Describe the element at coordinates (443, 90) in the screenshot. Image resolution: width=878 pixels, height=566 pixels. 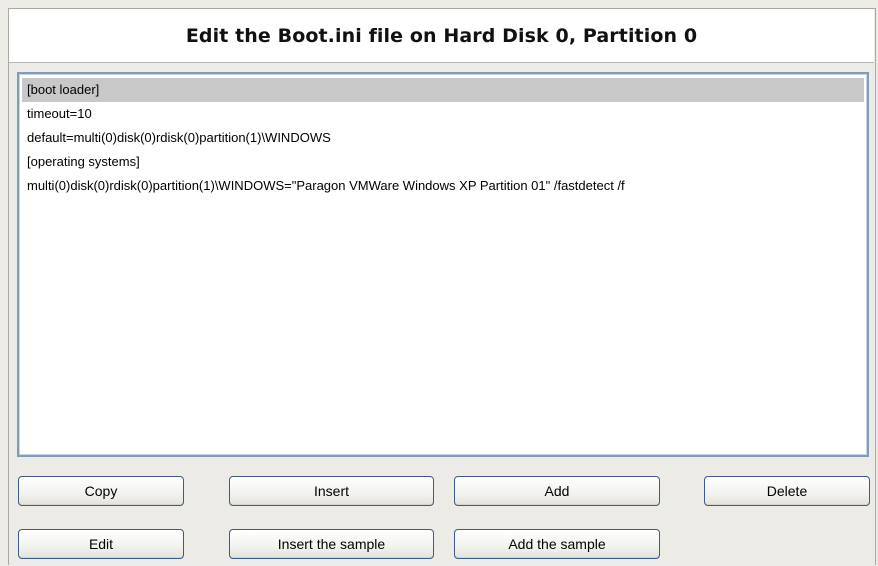
I see `editor-line-boot-loader: [boot loader]` at that location.